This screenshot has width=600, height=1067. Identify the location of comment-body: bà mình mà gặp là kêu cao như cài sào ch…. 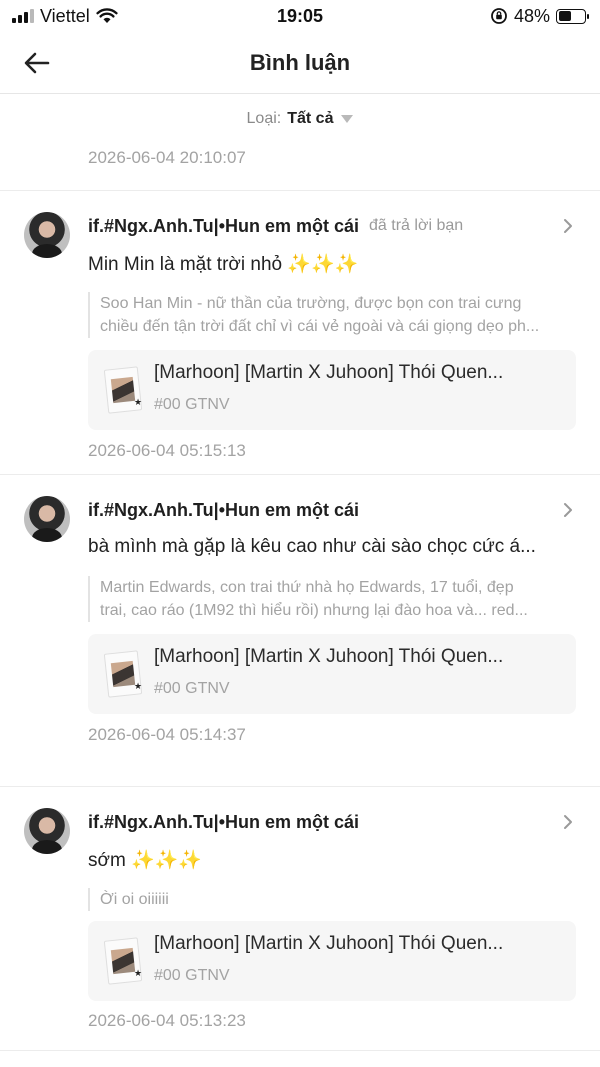
(312, 546).